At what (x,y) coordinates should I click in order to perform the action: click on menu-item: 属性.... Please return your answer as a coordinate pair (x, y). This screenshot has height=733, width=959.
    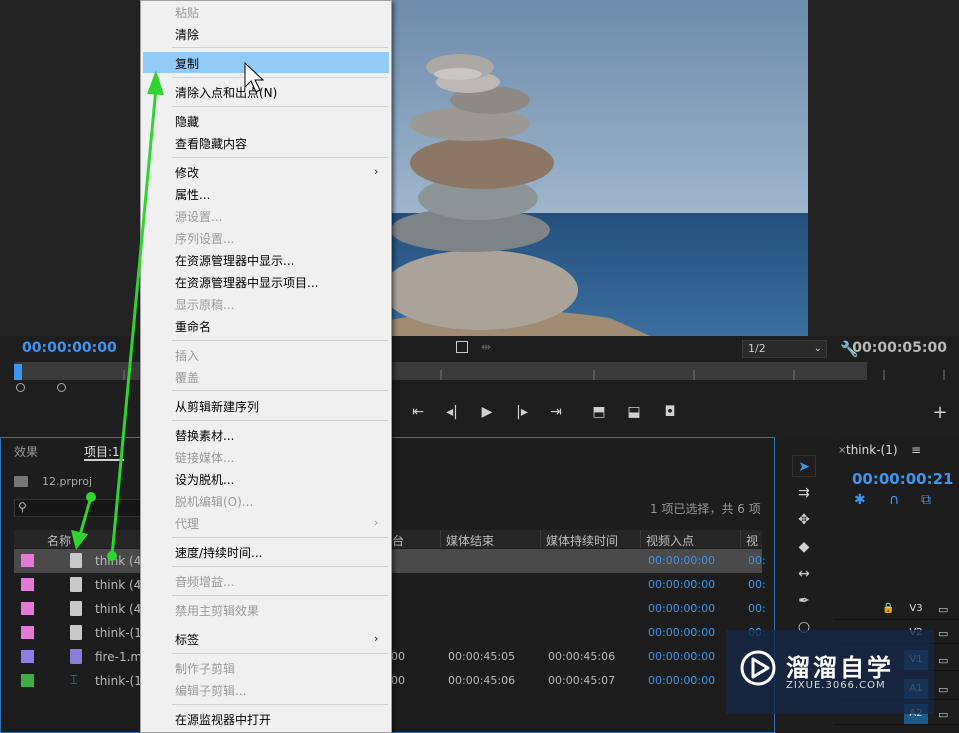
    Looking at the image, I should click on (192, 194).